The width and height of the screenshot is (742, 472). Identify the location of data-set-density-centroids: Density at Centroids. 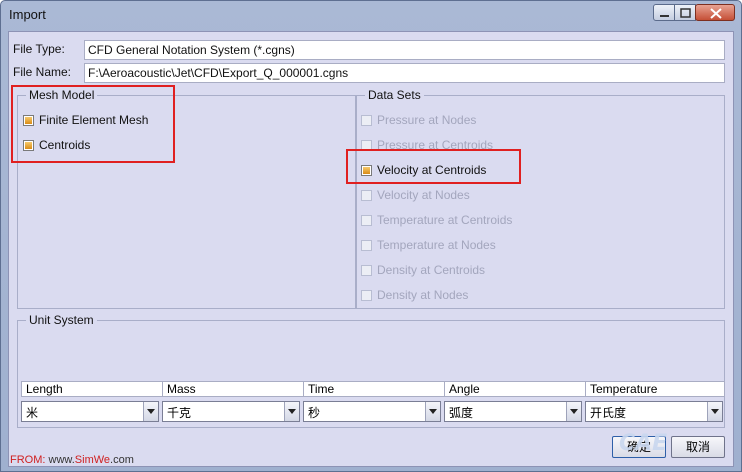
(423, 270).